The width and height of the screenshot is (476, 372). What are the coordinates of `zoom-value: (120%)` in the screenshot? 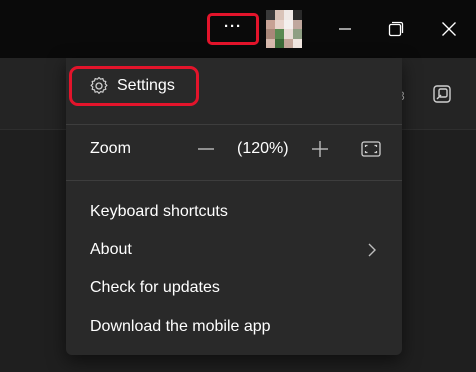 It's located at (263, 148).